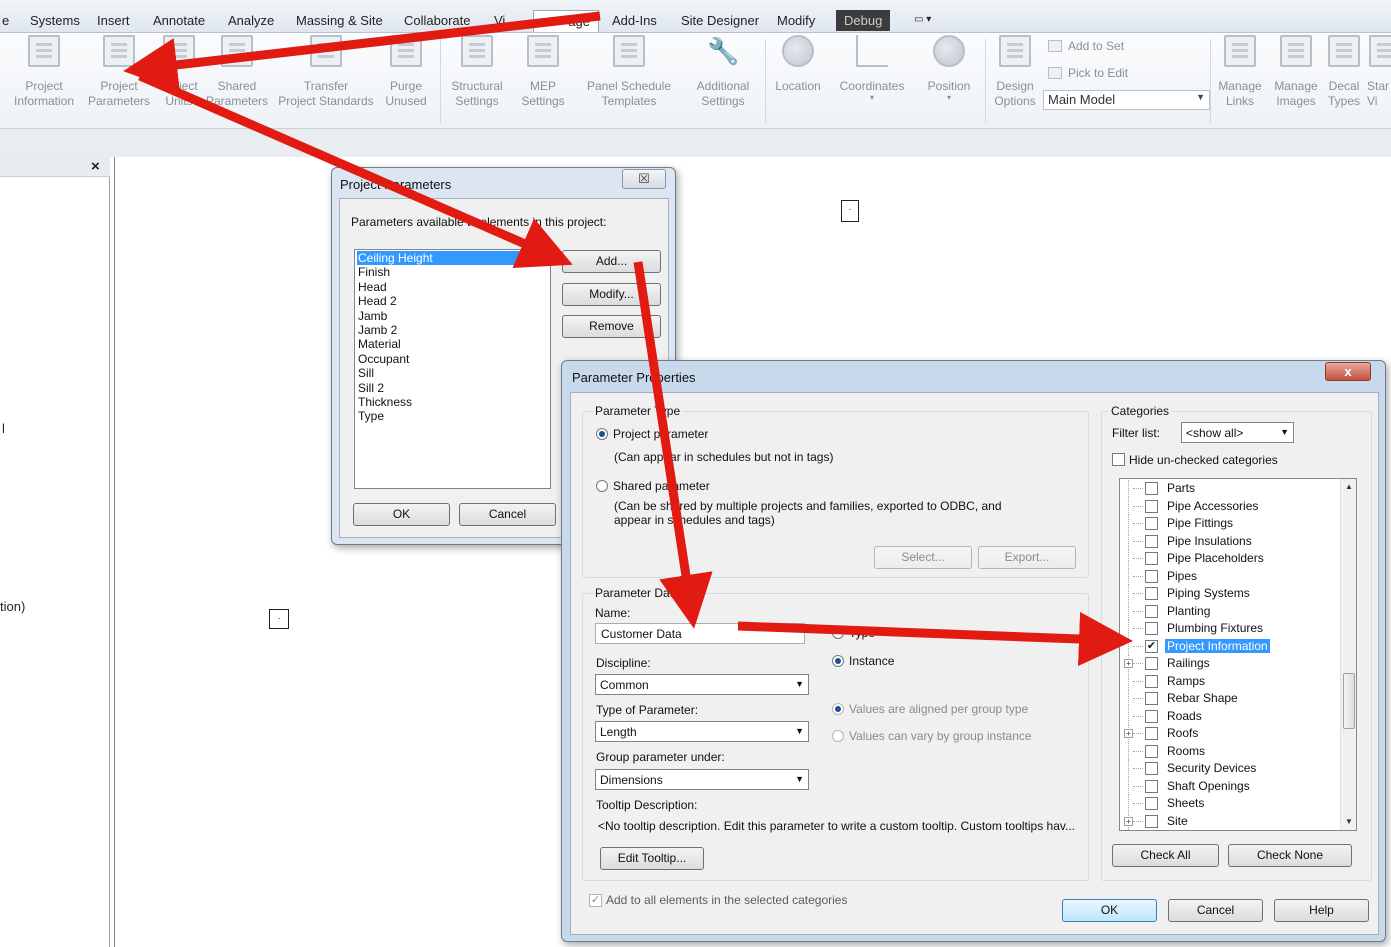 Image resolution: width=1391 pixels, height=947 pixels. What do you see at coordinates (566, 21) in the screenshot?
I see `tab-manage: age` at bounding box center [566, 21].